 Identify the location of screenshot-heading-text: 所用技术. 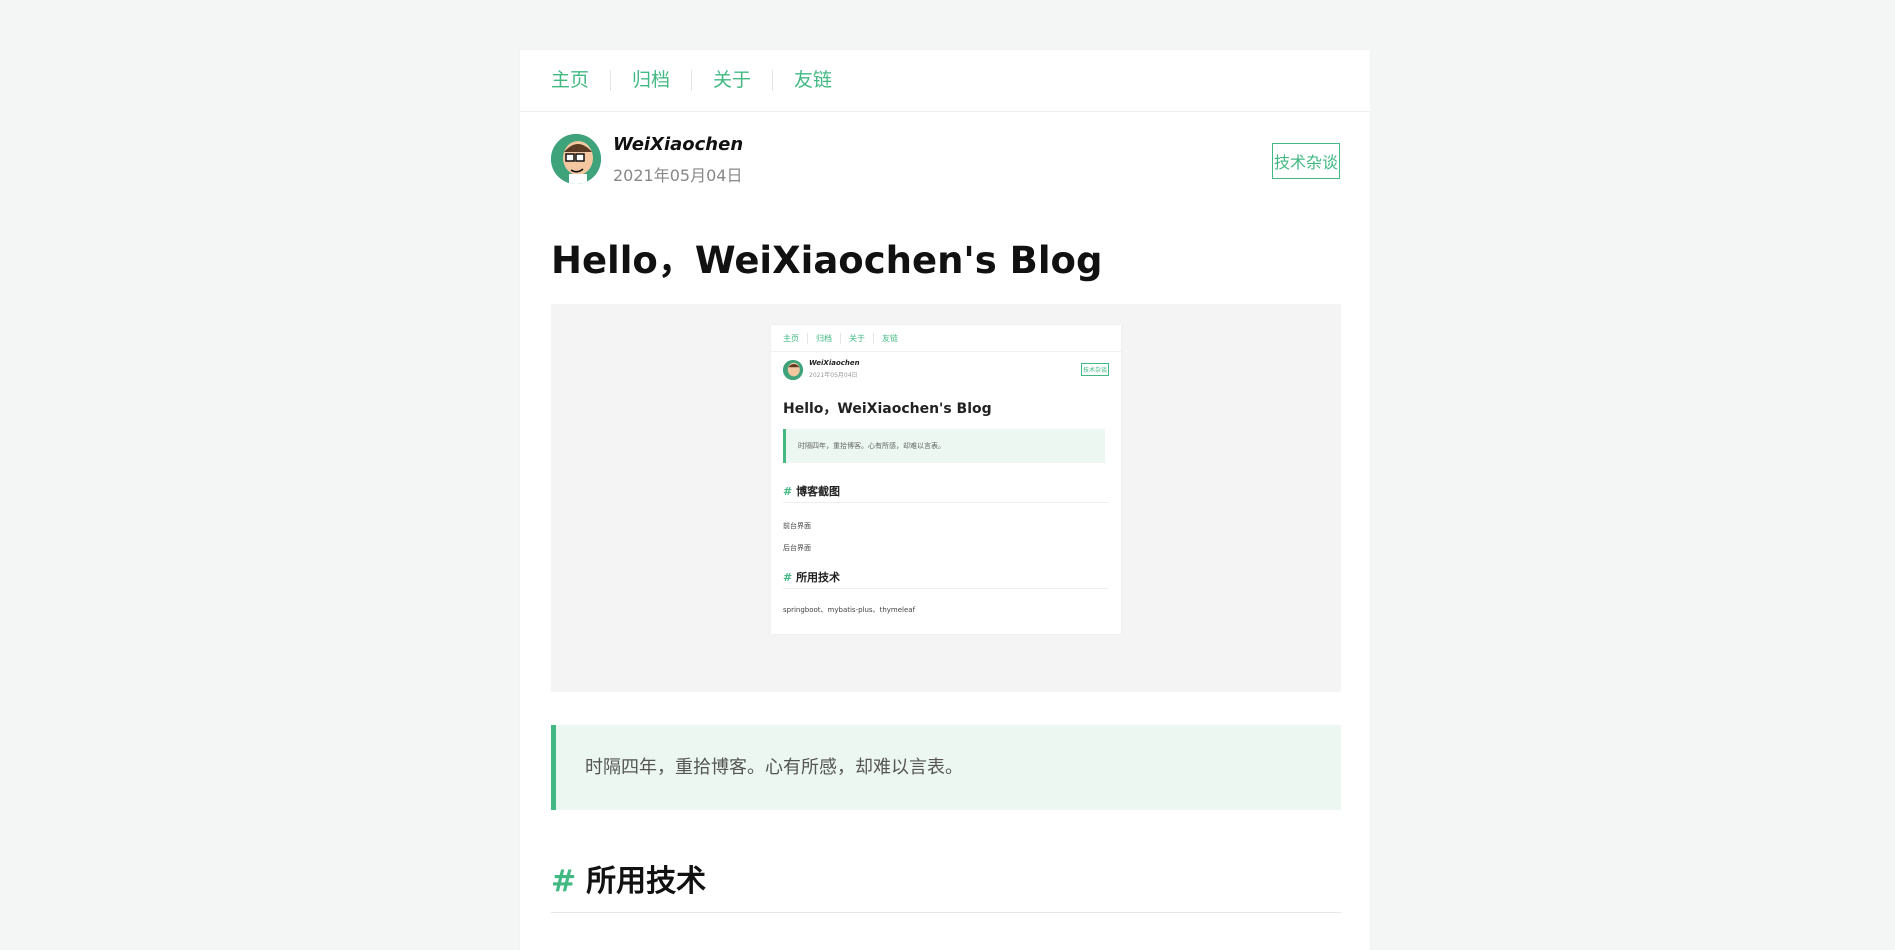
(818, 577).